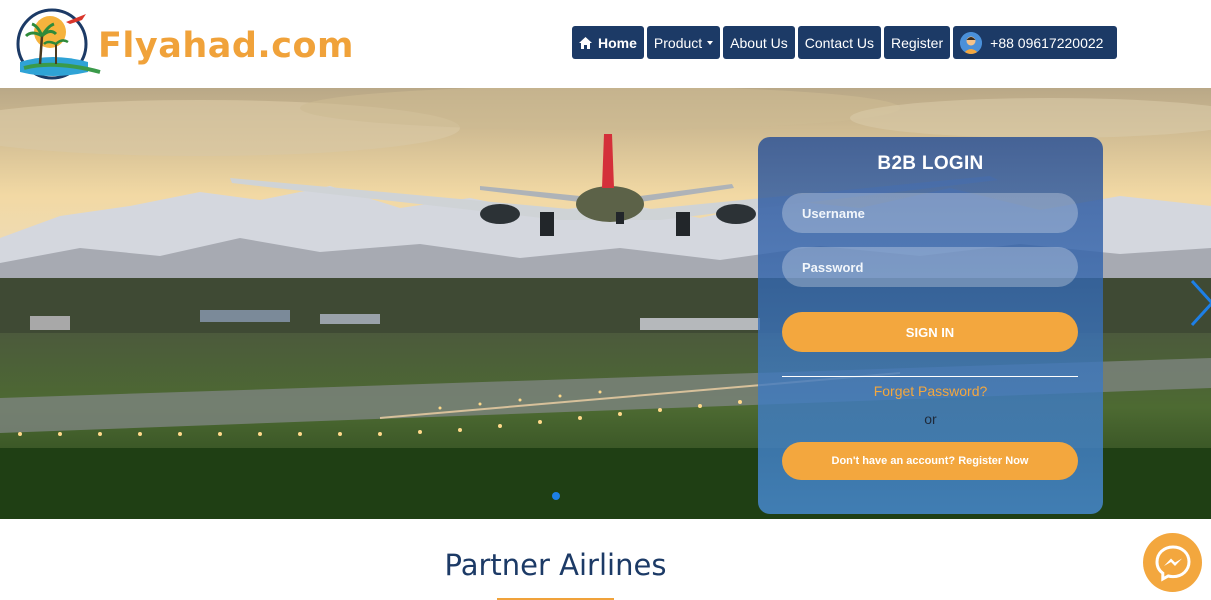 The image size is (1211, 600). What do you see at coordinates (556, 496) in the screenshot?
I see `carousel-dot` at bounding box center [556, 496].